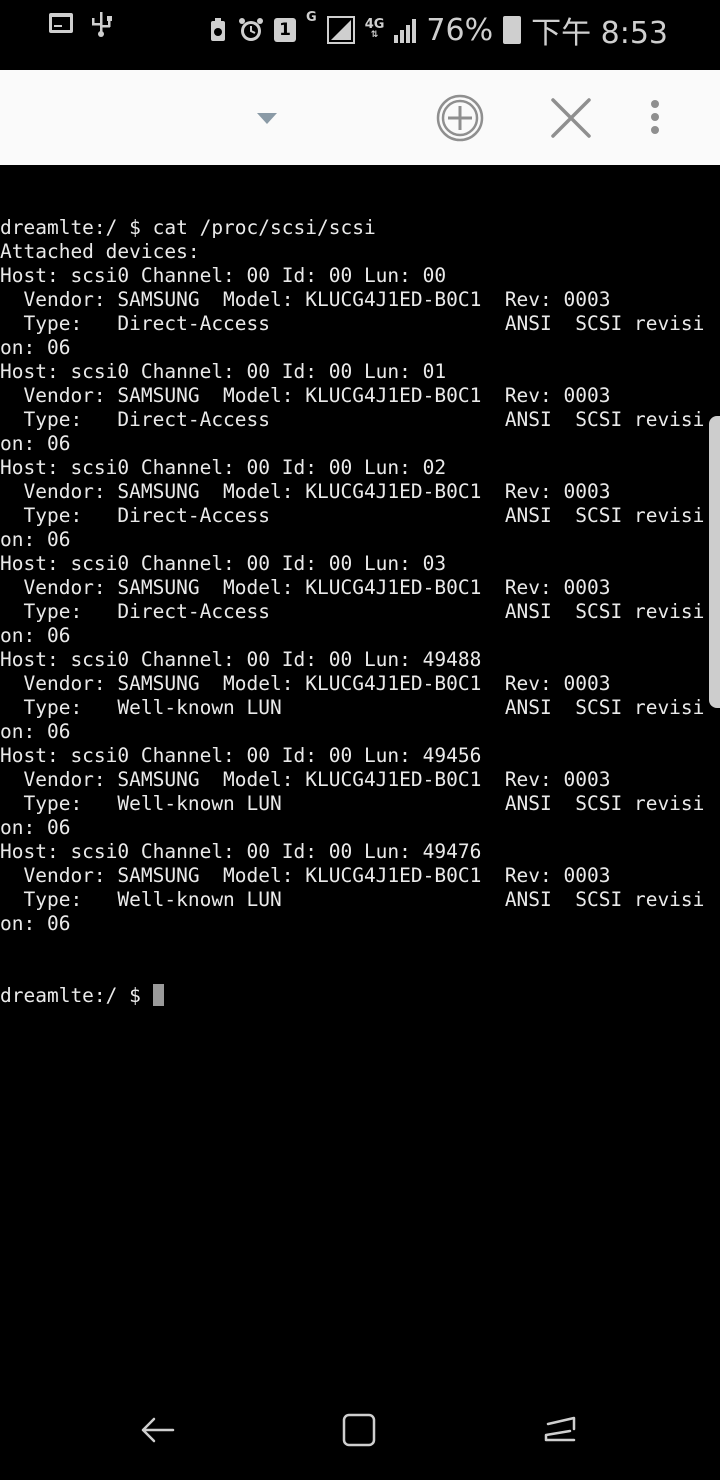  What do you see at coordinates (81, 24) in the screenshot?
I see `notification-icons` at bounding box center [81, 24].